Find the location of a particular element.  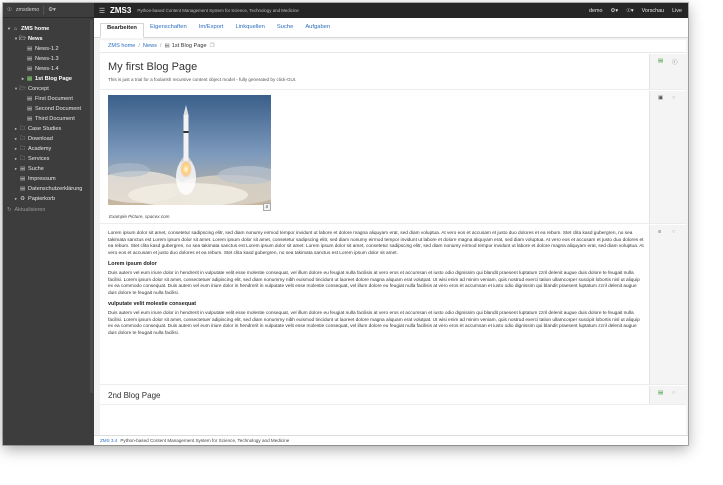

tree-item: ▾ 🗁 Concept is located at coordinates (48, 89).